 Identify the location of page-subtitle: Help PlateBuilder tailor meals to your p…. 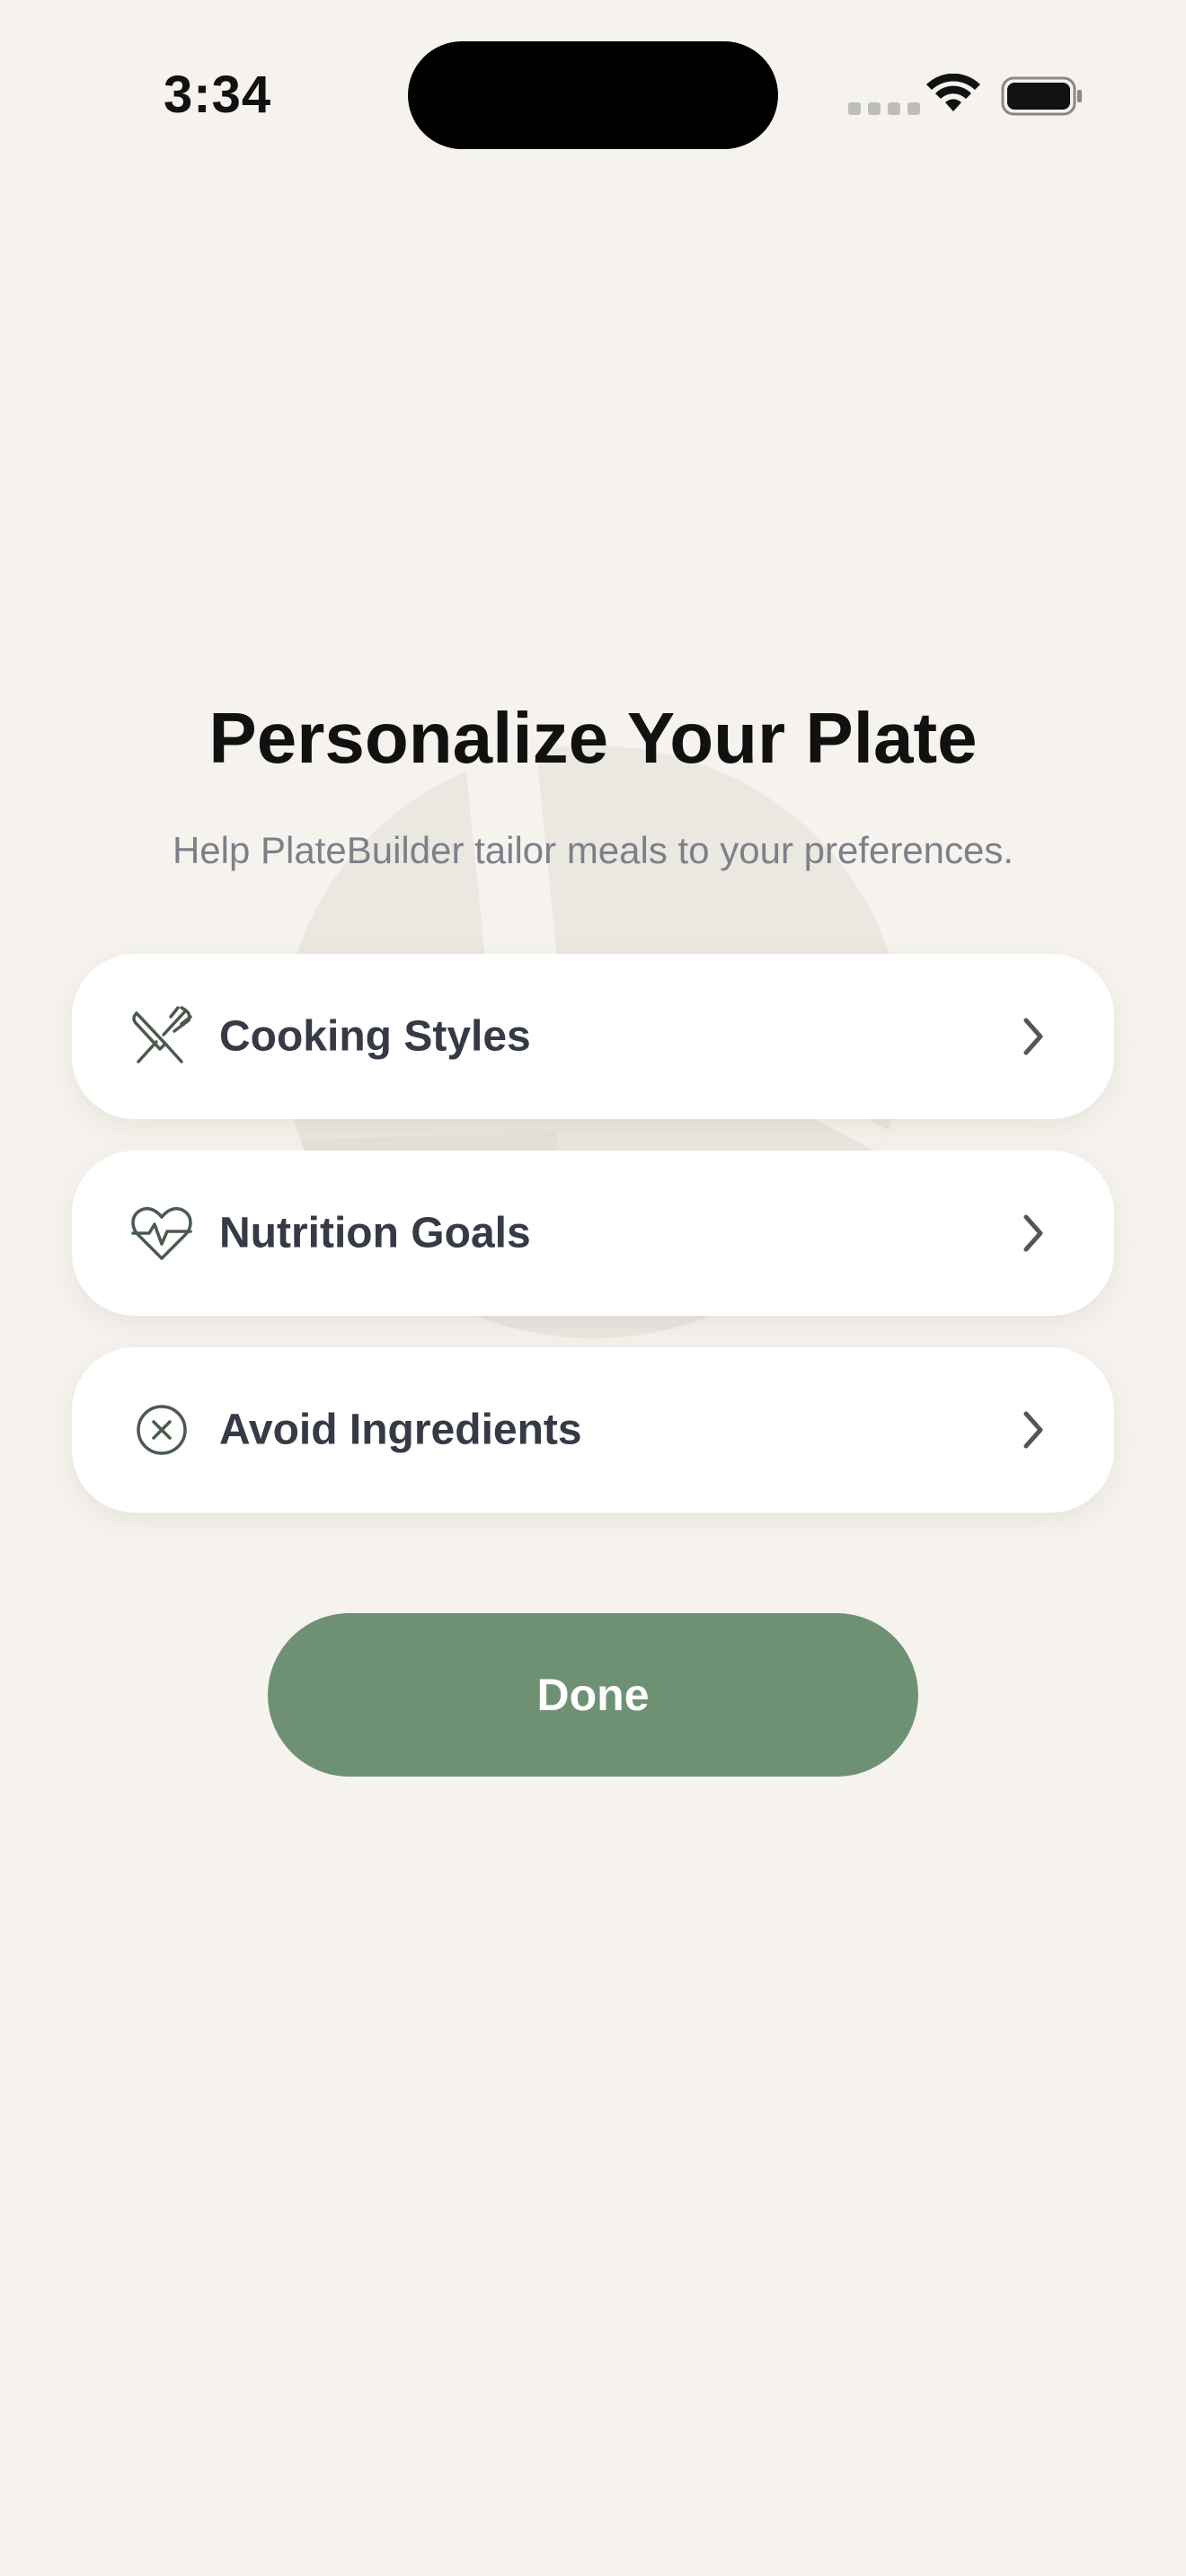
(593, 850).